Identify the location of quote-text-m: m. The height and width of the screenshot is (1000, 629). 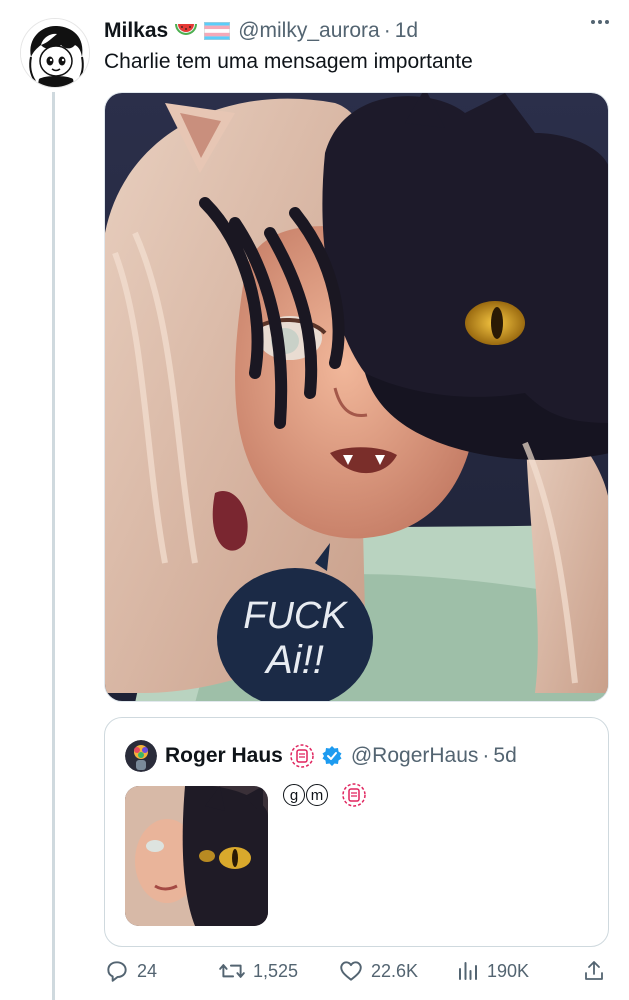
(317, 795).